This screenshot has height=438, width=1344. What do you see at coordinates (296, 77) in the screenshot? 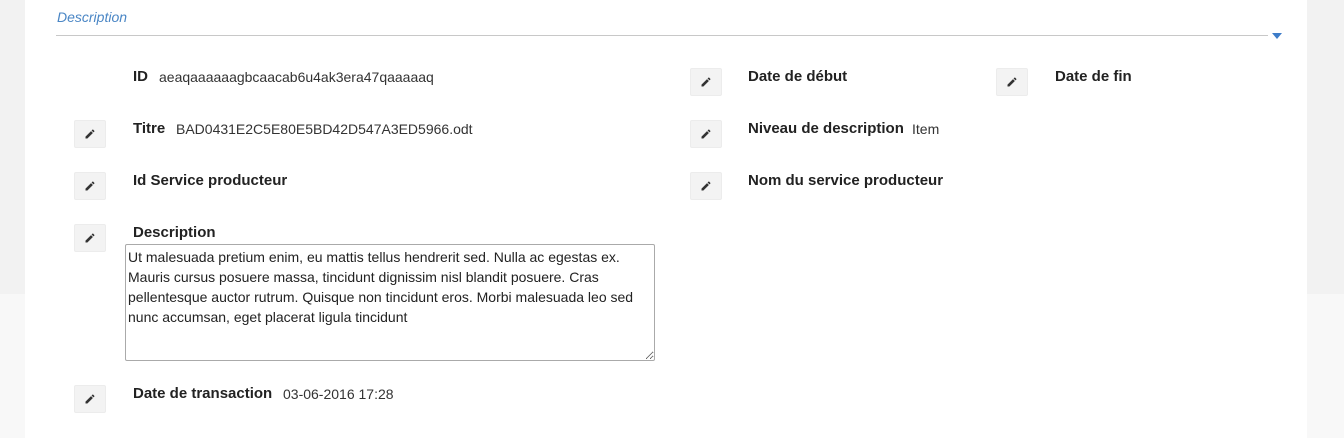
I see `id-value: aeaqaaaaaagbcaacab6u4ak3era47qaaaaaq` at bounding box center [296, 77].